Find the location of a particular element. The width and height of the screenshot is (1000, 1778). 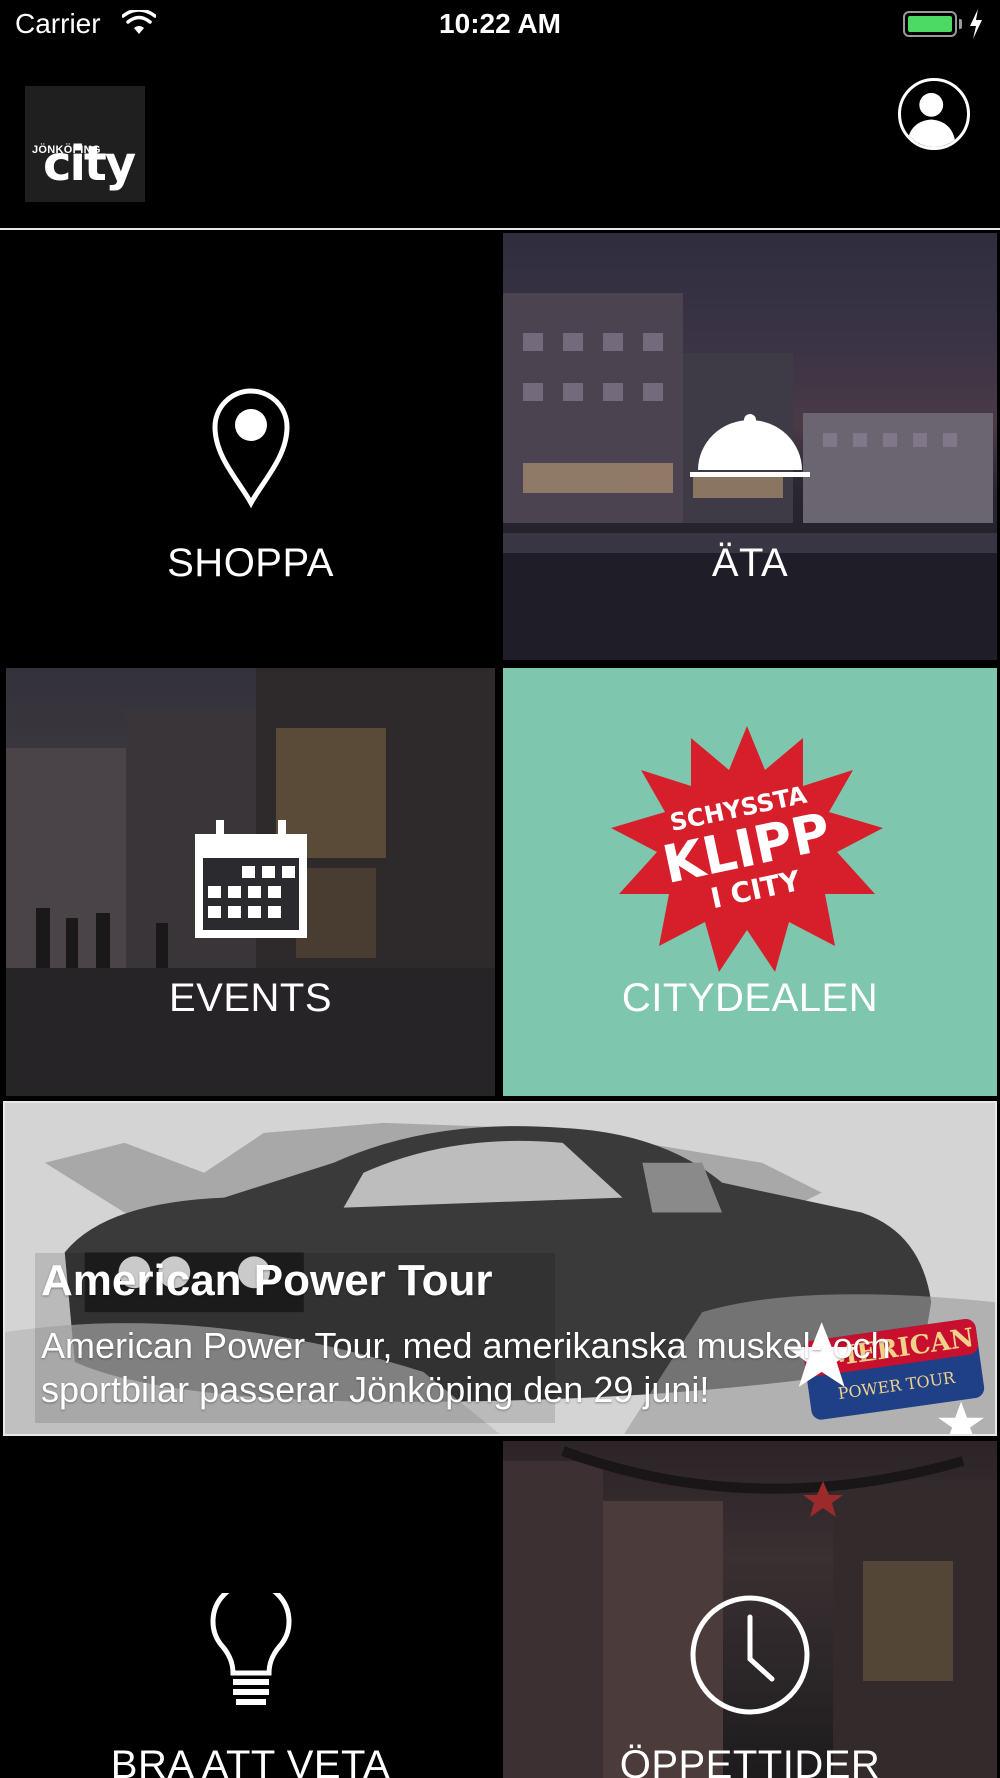

tile-label: BRA ATT VETA is located at coordinates (250, 1760).